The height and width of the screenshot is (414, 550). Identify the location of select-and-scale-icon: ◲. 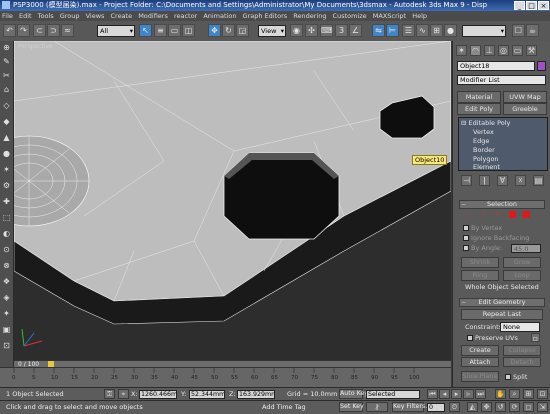
(242, 30).